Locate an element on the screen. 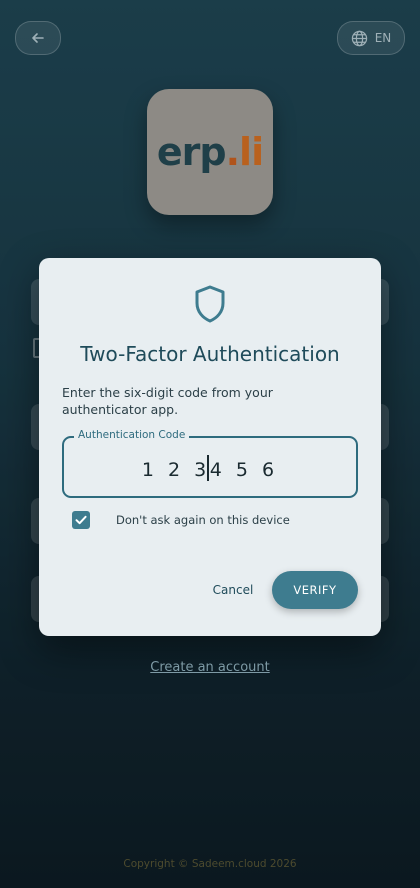 The width and height of the screenshot is (420, 888). back-button is located at coordinates (38, 38).